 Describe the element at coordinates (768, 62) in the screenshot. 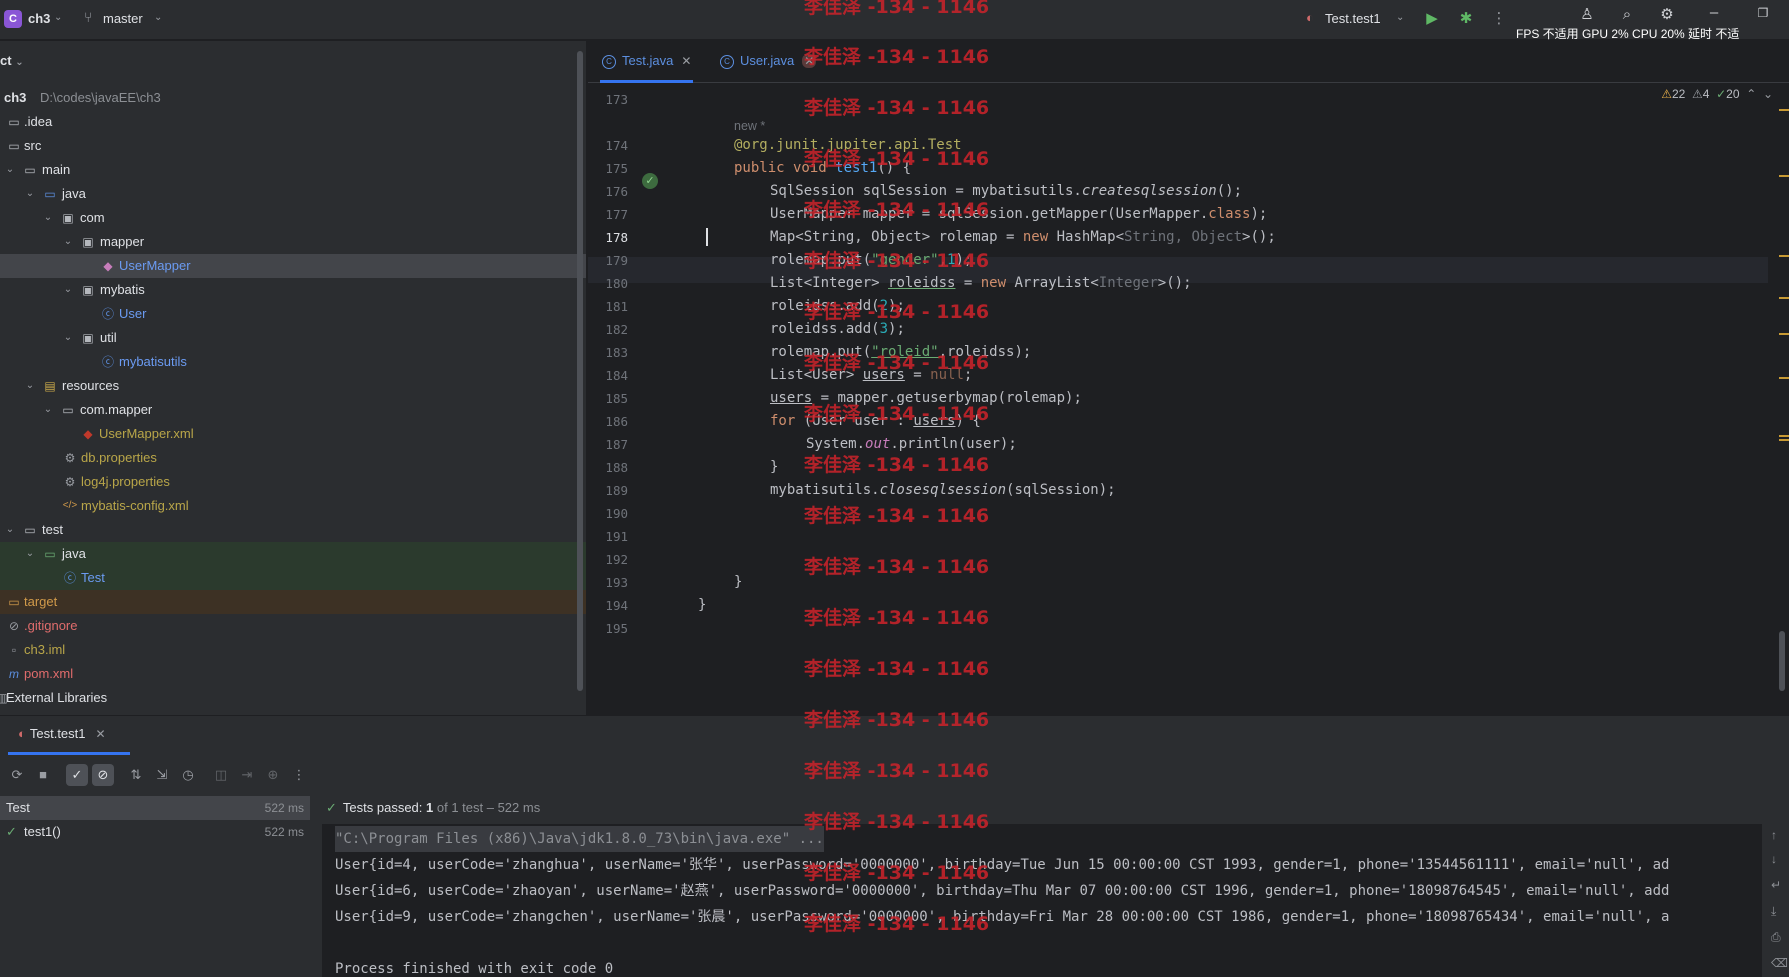

I see `tab-user-java: C User.java ✕` at that location.